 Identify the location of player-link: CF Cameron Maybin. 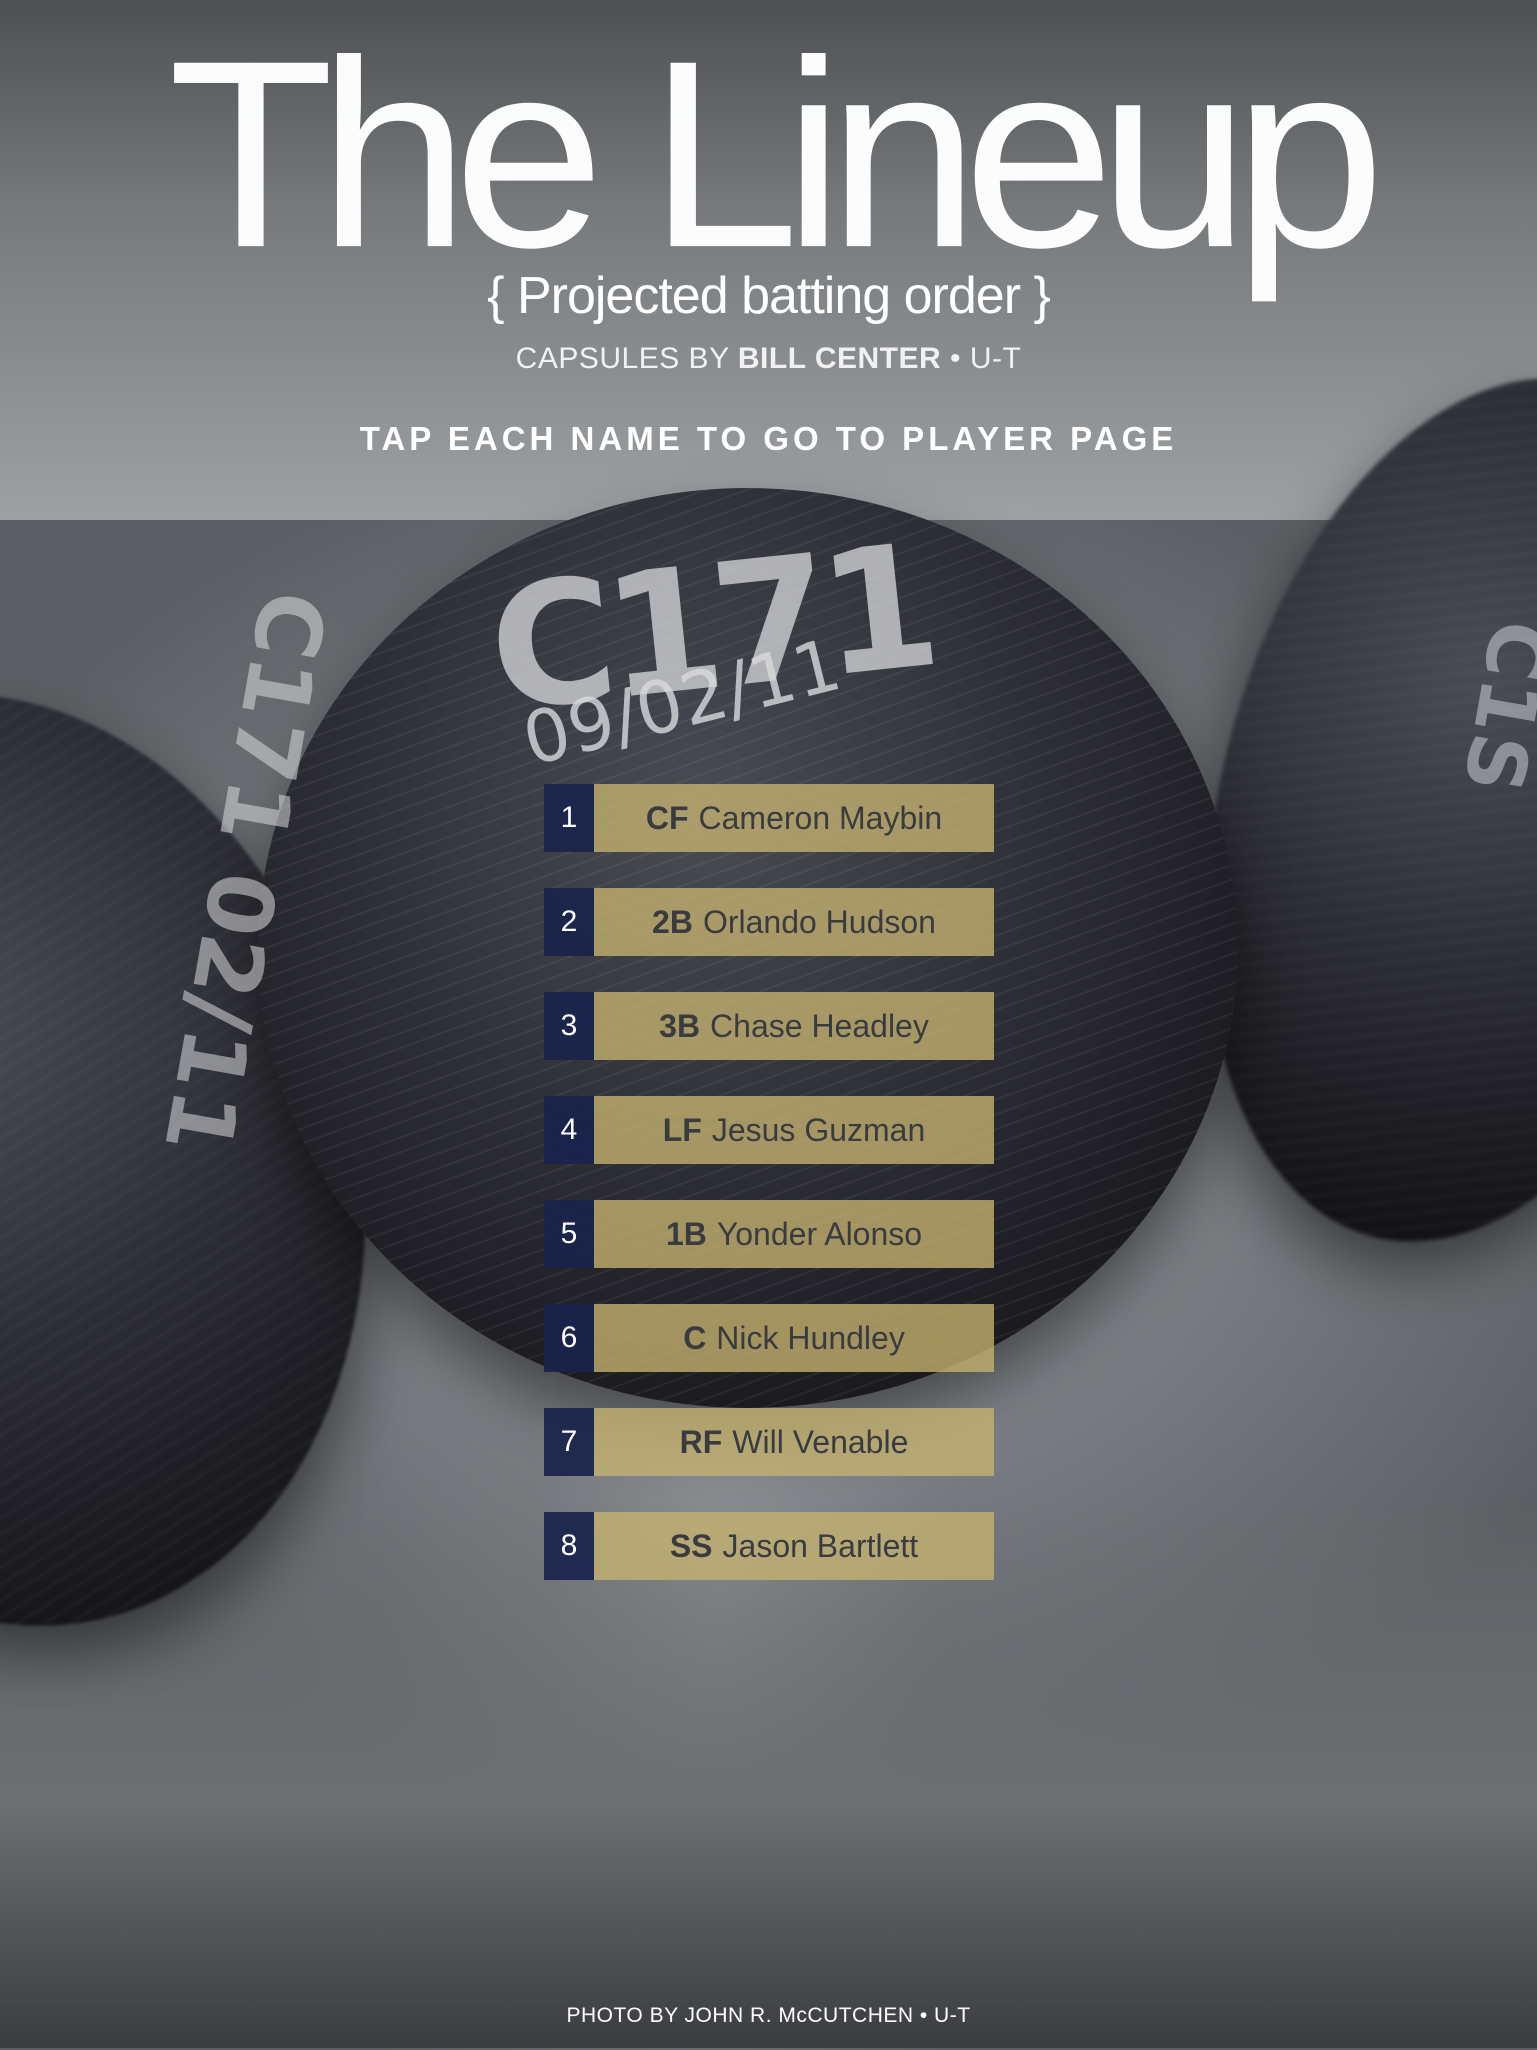
(794, 818).